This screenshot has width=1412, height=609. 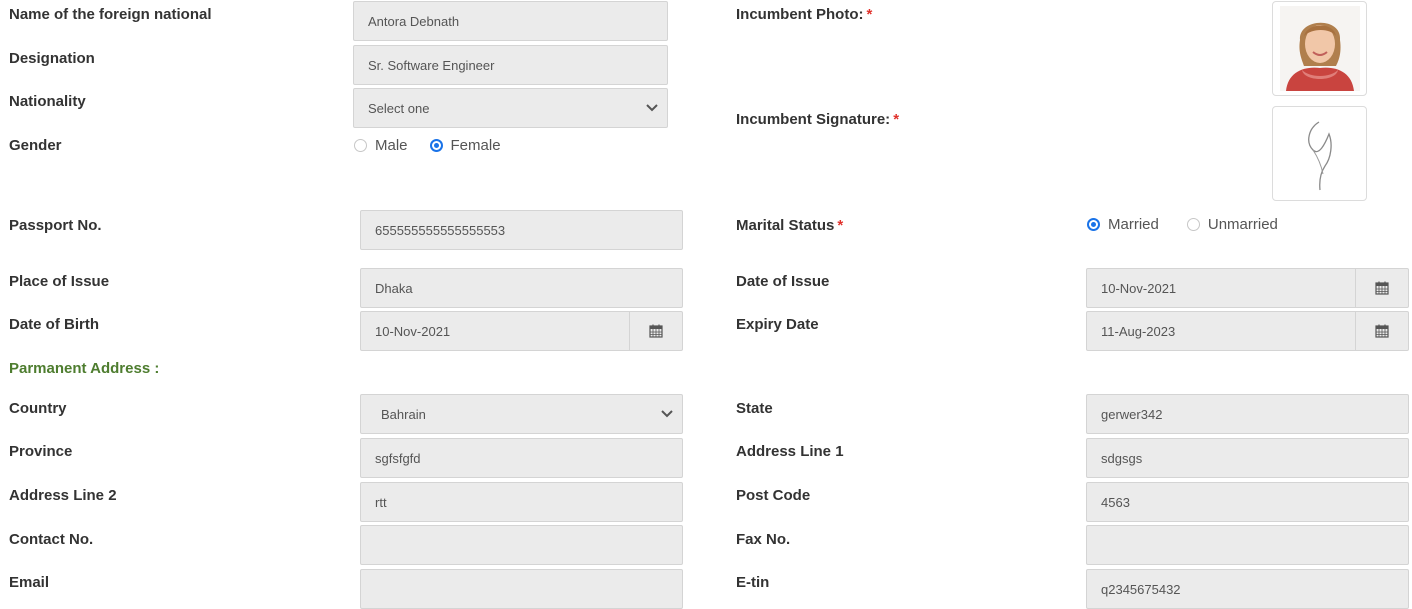 I want to click on marital-unmarried-option: Unmarried, so click(x=1232, y=224).